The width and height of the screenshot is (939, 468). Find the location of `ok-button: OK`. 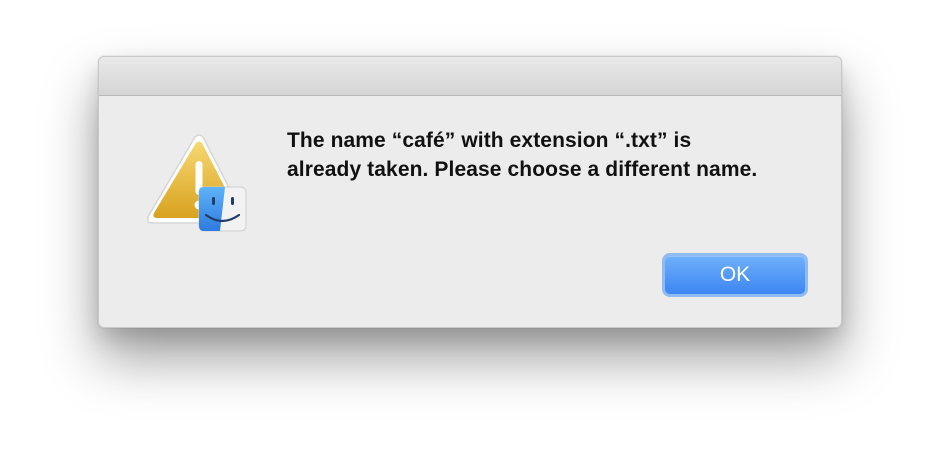

ok-button: OK is located at coordinates (735, 275).